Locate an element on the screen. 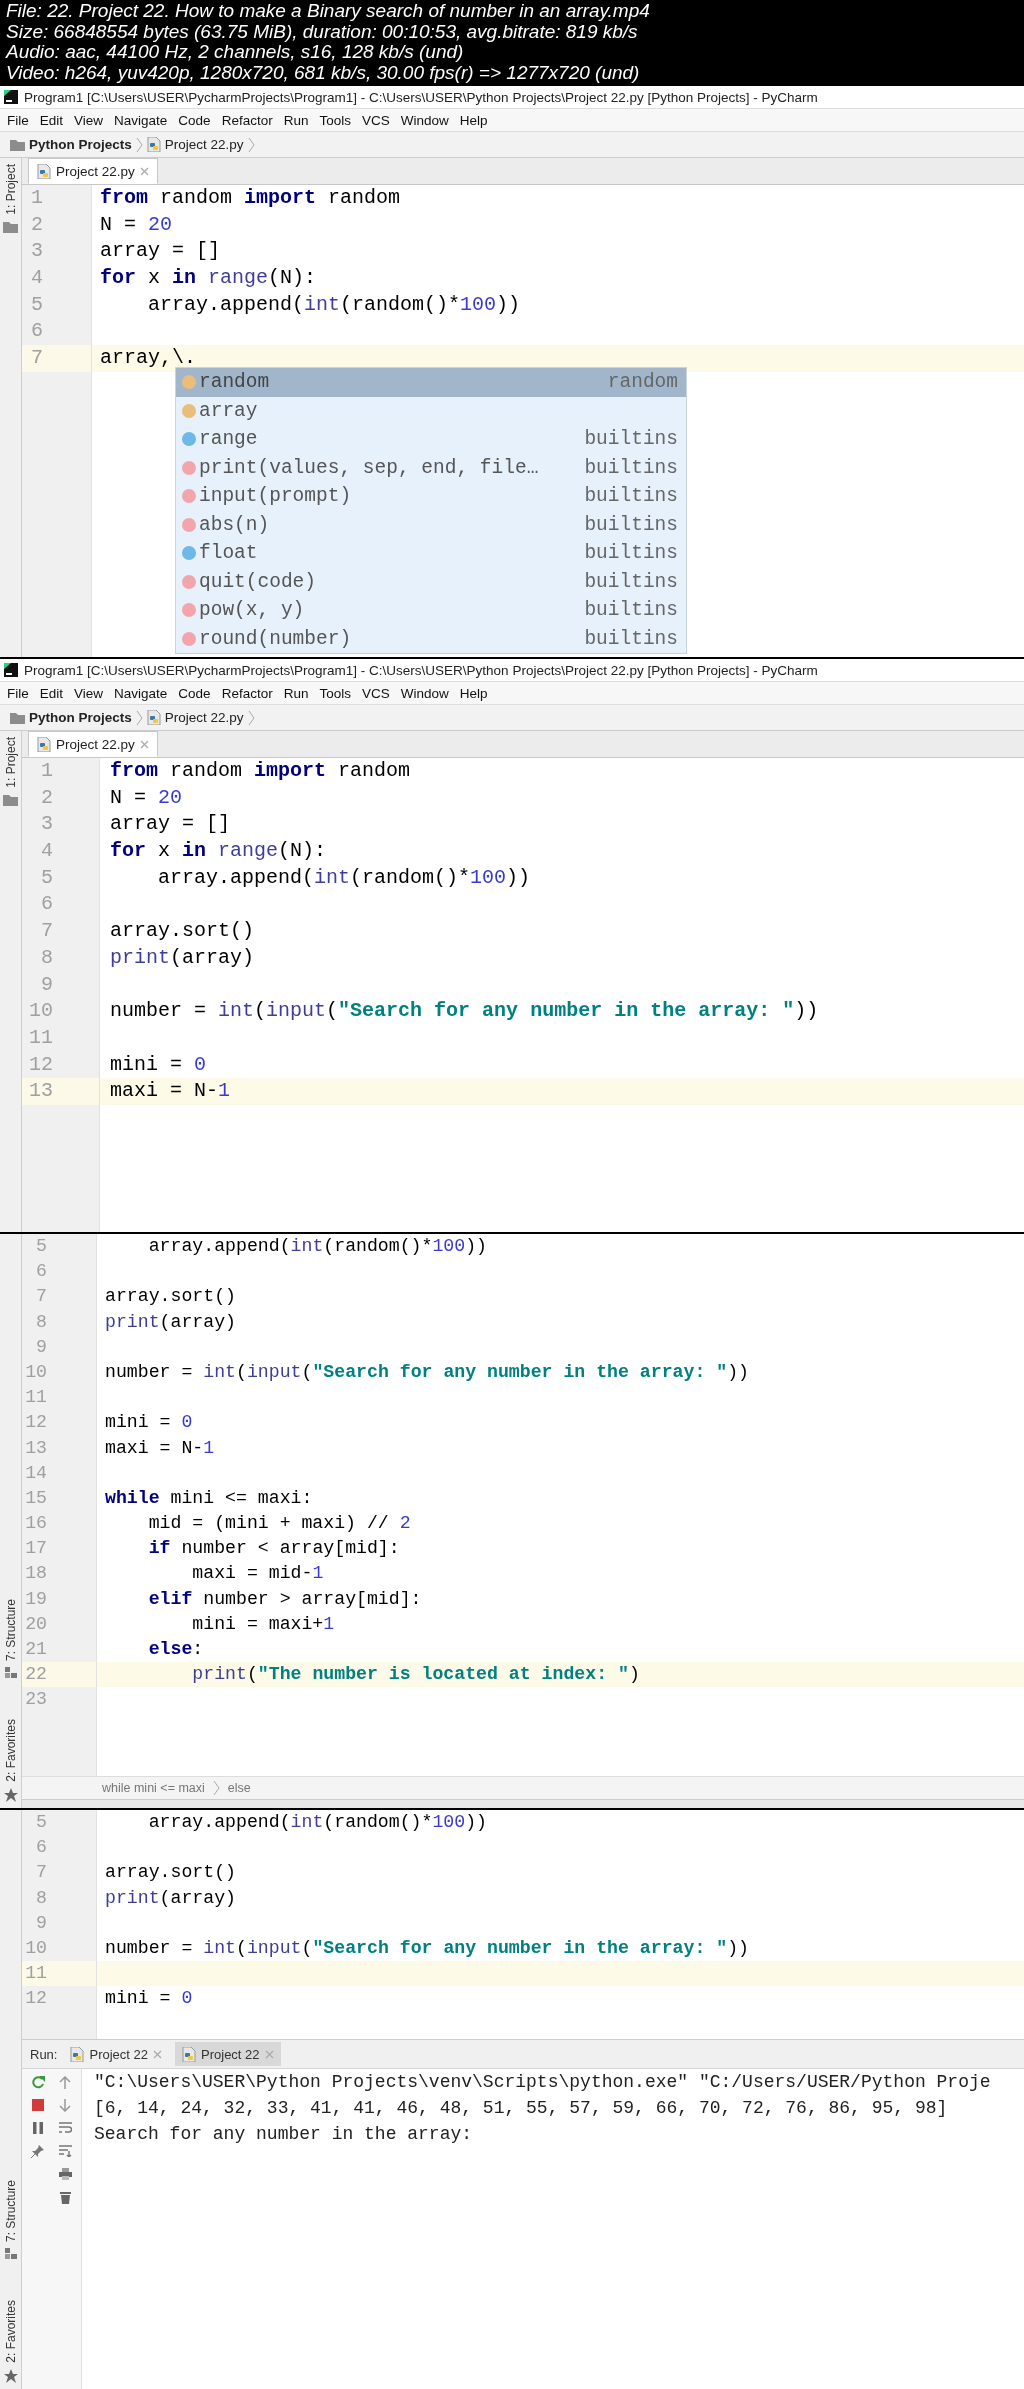 Image resolution: width=1024 pixels, height=2389 pixels. completion-item: abs(n) builtins is located at coordinates (431, 524).